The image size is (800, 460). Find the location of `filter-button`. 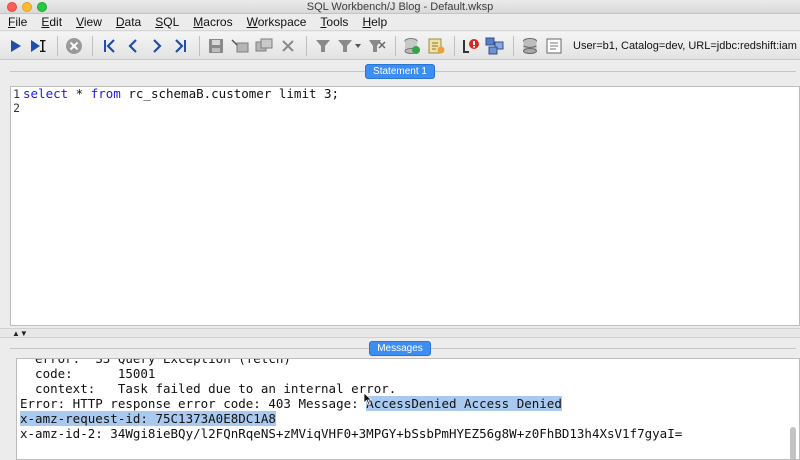

filter-button is located at coordinates (323, 46).